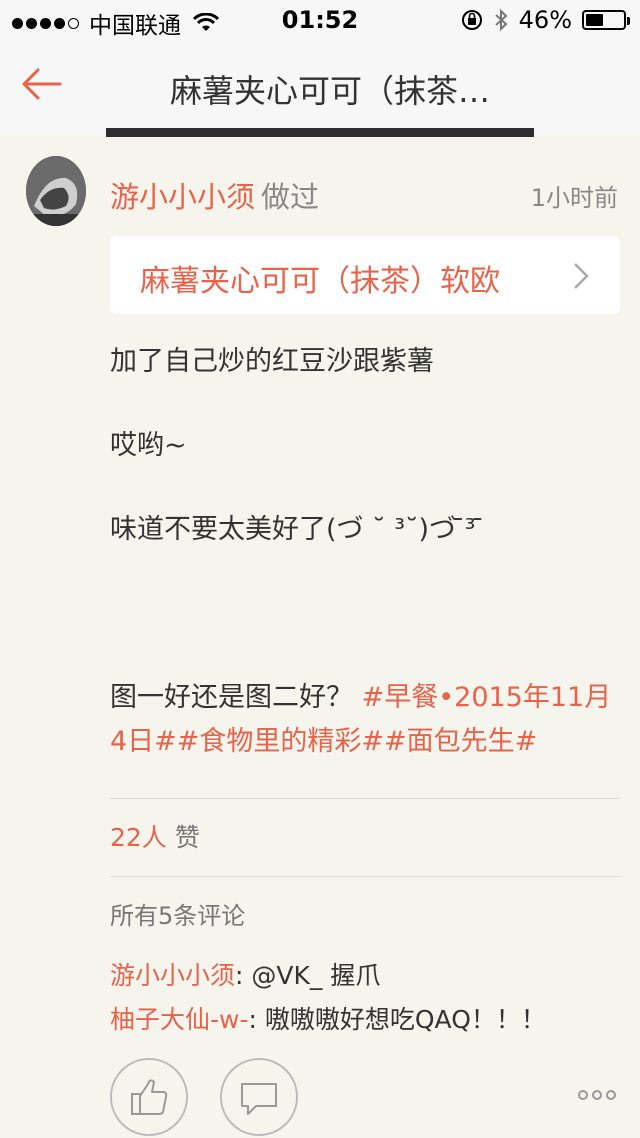  What do you see at coordinates (172, 975) in the screenshot?
I see `comment-user: 游小小小须` at bounding box center [172, 975].